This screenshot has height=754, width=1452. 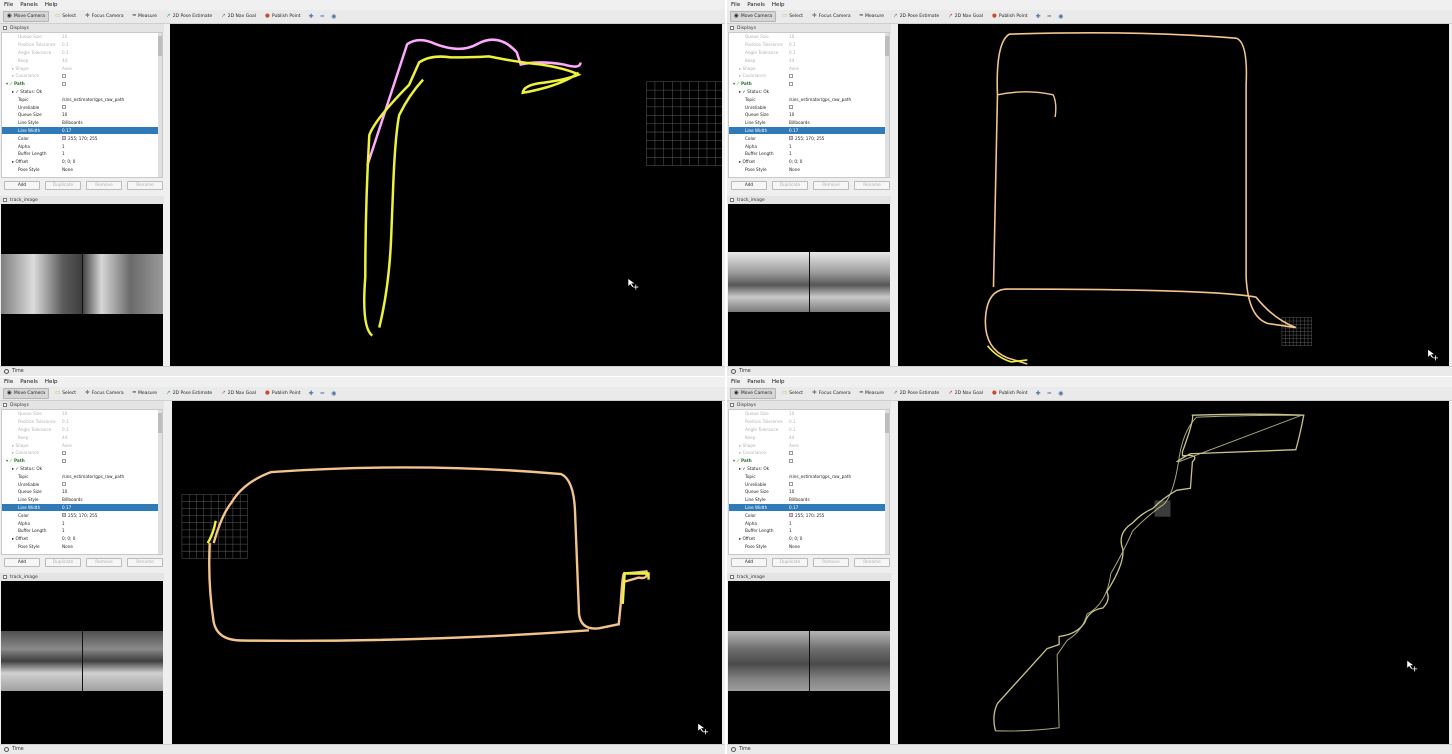 I want to click on path-checkbox, so click(x=791, y=83).